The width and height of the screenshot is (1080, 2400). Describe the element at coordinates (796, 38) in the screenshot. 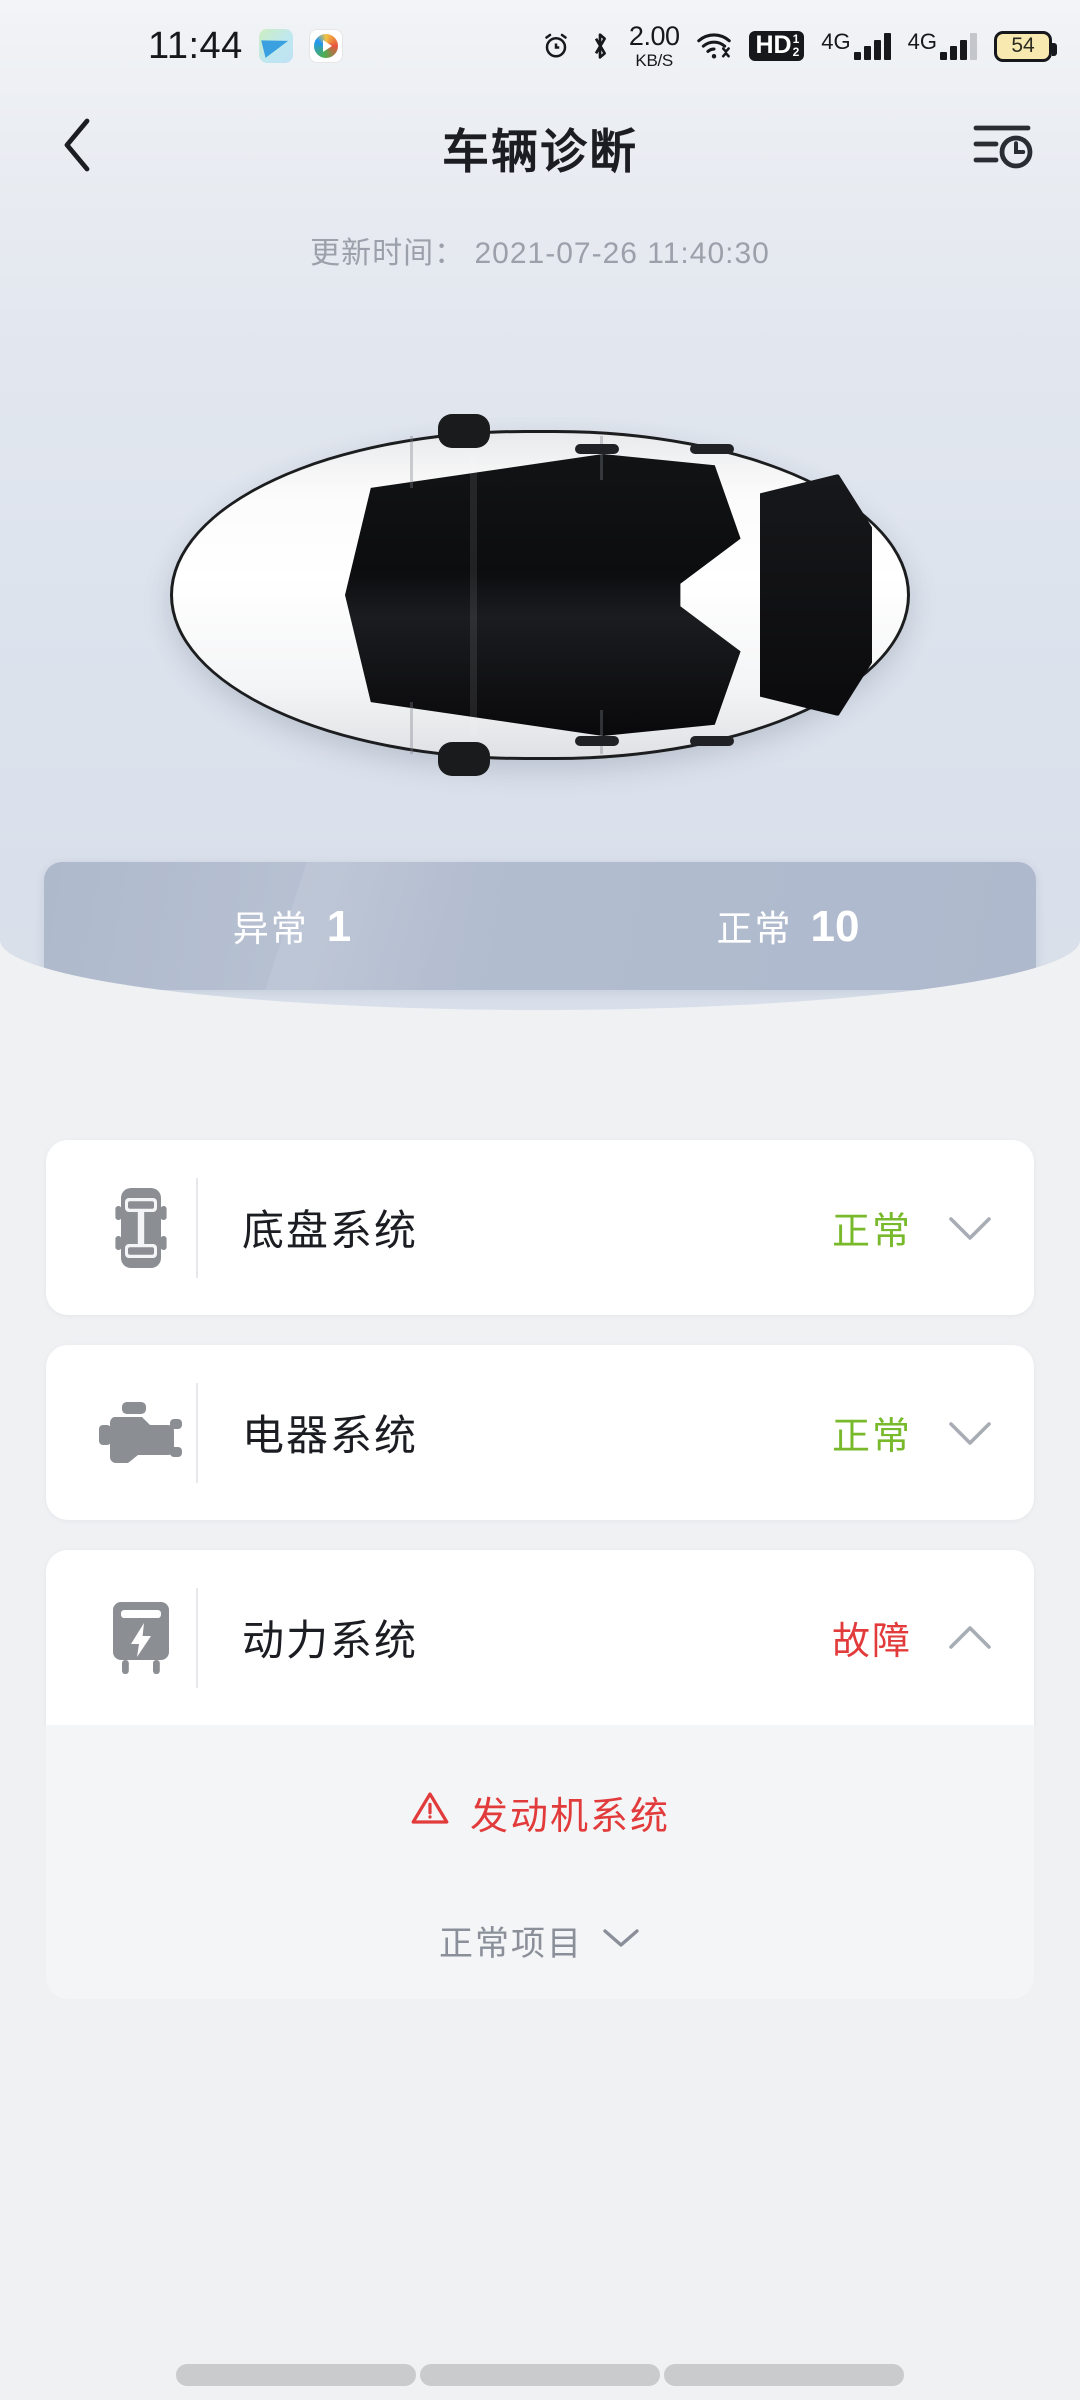

I see `hd-badge-sim1: 1` at that location.